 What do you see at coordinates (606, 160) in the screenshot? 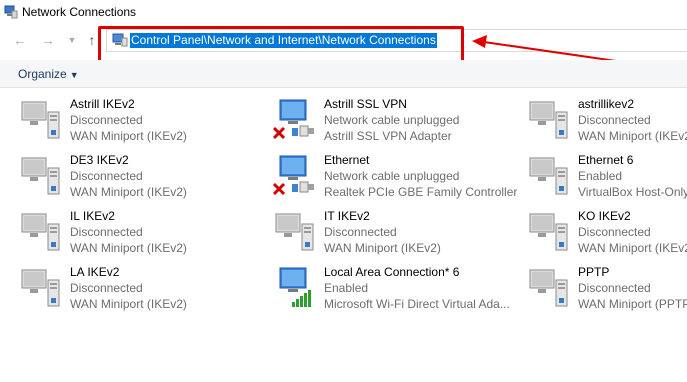
I see `connection-name: Ethernet 6` at bounding box center [606, 160].